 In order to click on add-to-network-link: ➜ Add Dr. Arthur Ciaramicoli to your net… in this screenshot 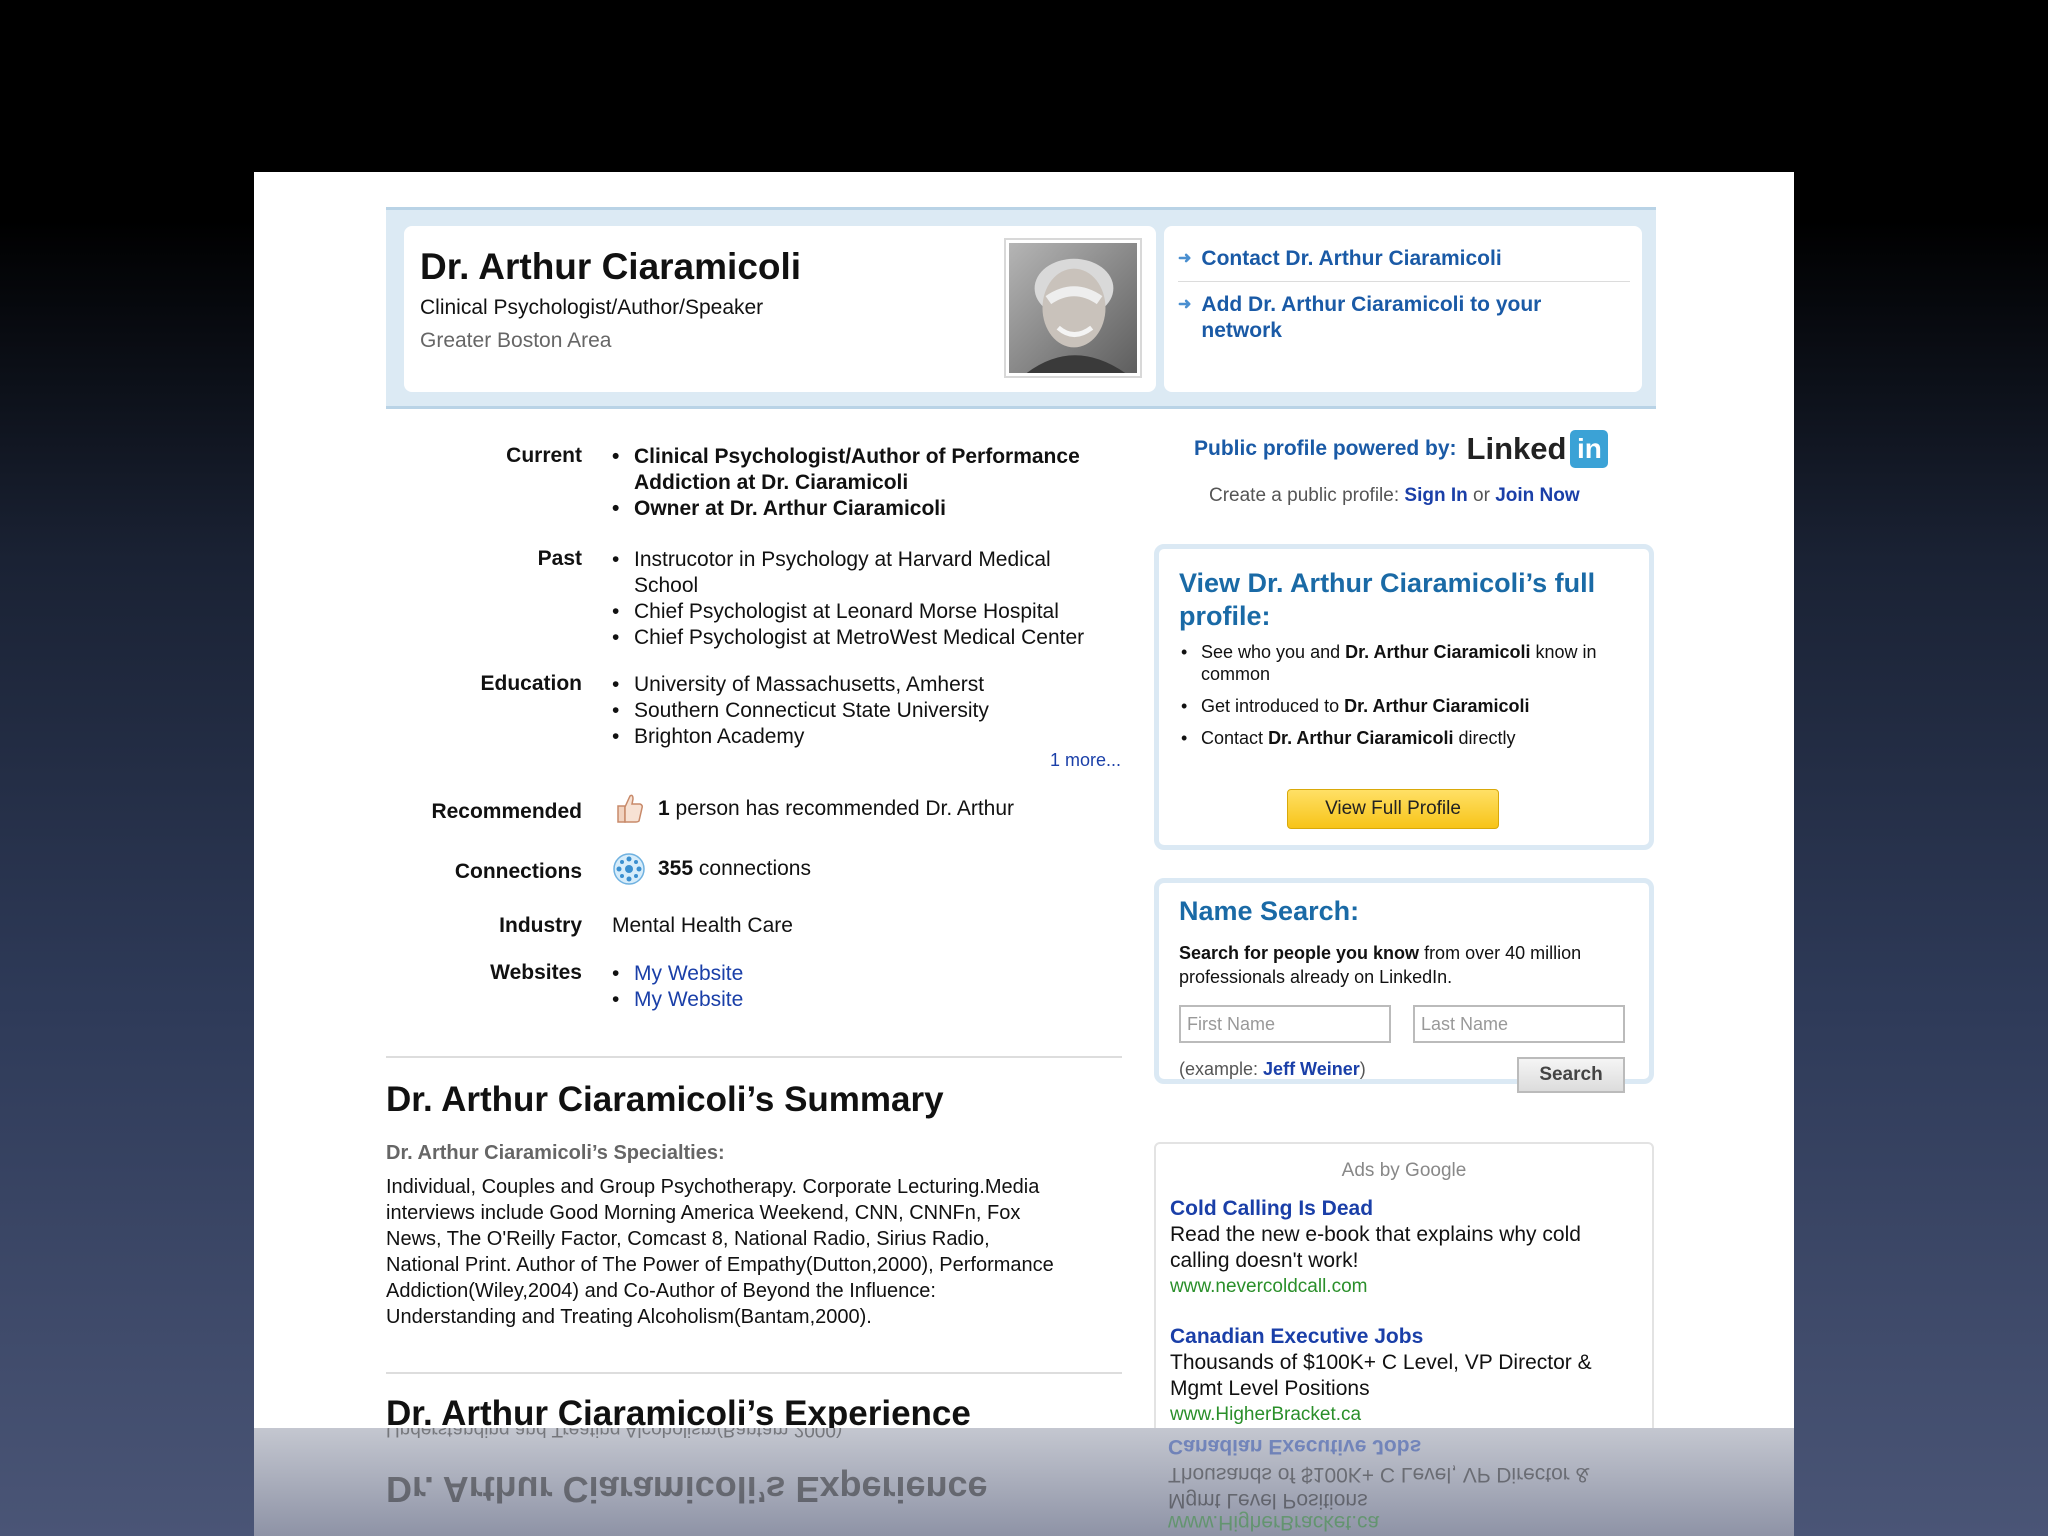, I will do `click(1388, 318)`.